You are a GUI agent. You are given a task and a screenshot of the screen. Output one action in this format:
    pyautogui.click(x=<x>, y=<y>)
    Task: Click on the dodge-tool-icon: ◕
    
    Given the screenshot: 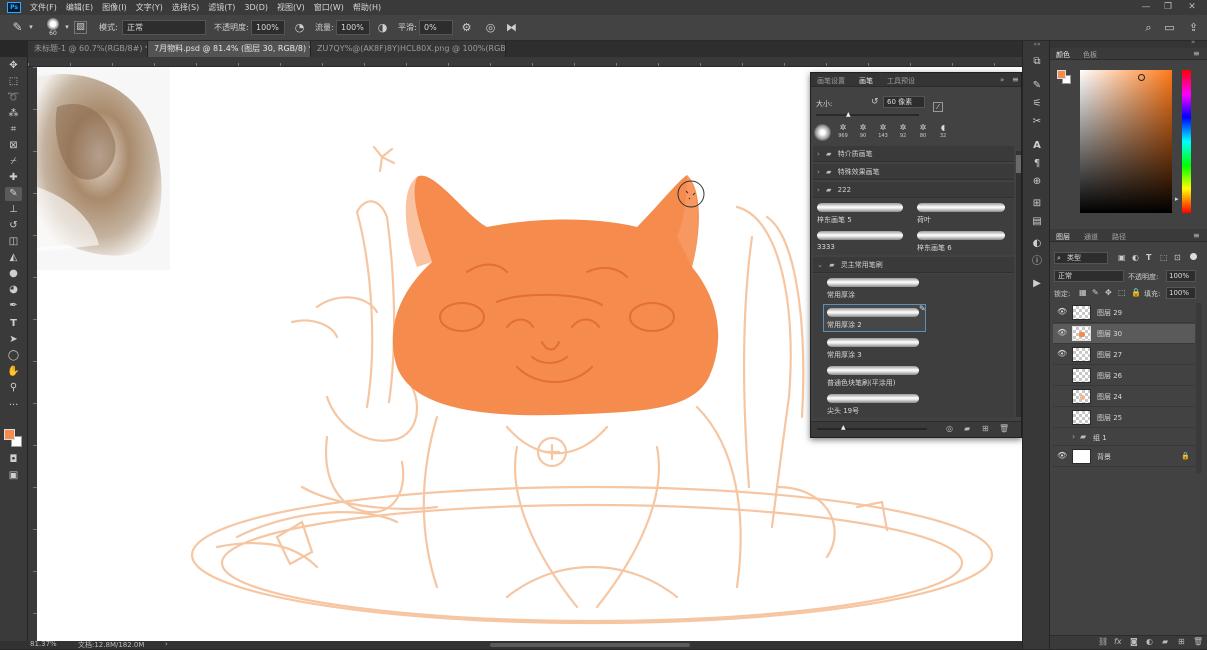 What is the action you would take?
    pyautogui.click(x=13, y=290)
    